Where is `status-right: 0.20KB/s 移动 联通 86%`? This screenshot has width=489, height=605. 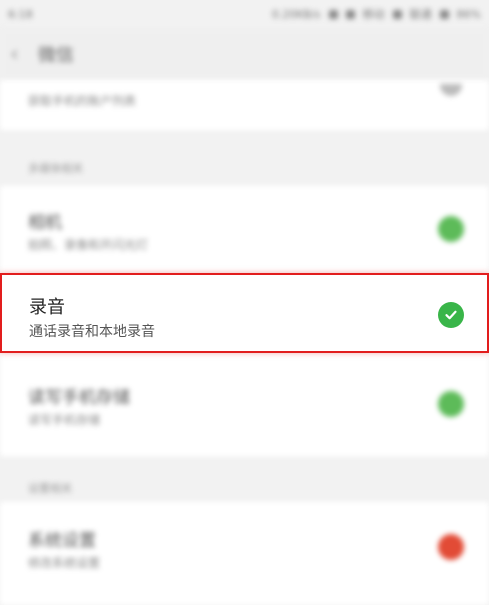 status-right: 0.20KB/s 移动 联通 86% is located at coordinates (376, 14).